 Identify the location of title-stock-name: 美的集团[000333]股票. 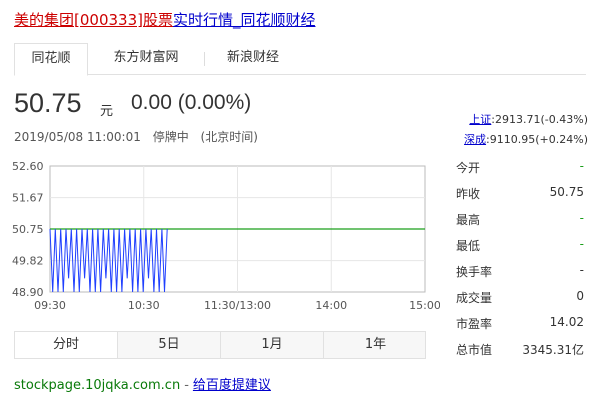
(93, 20).